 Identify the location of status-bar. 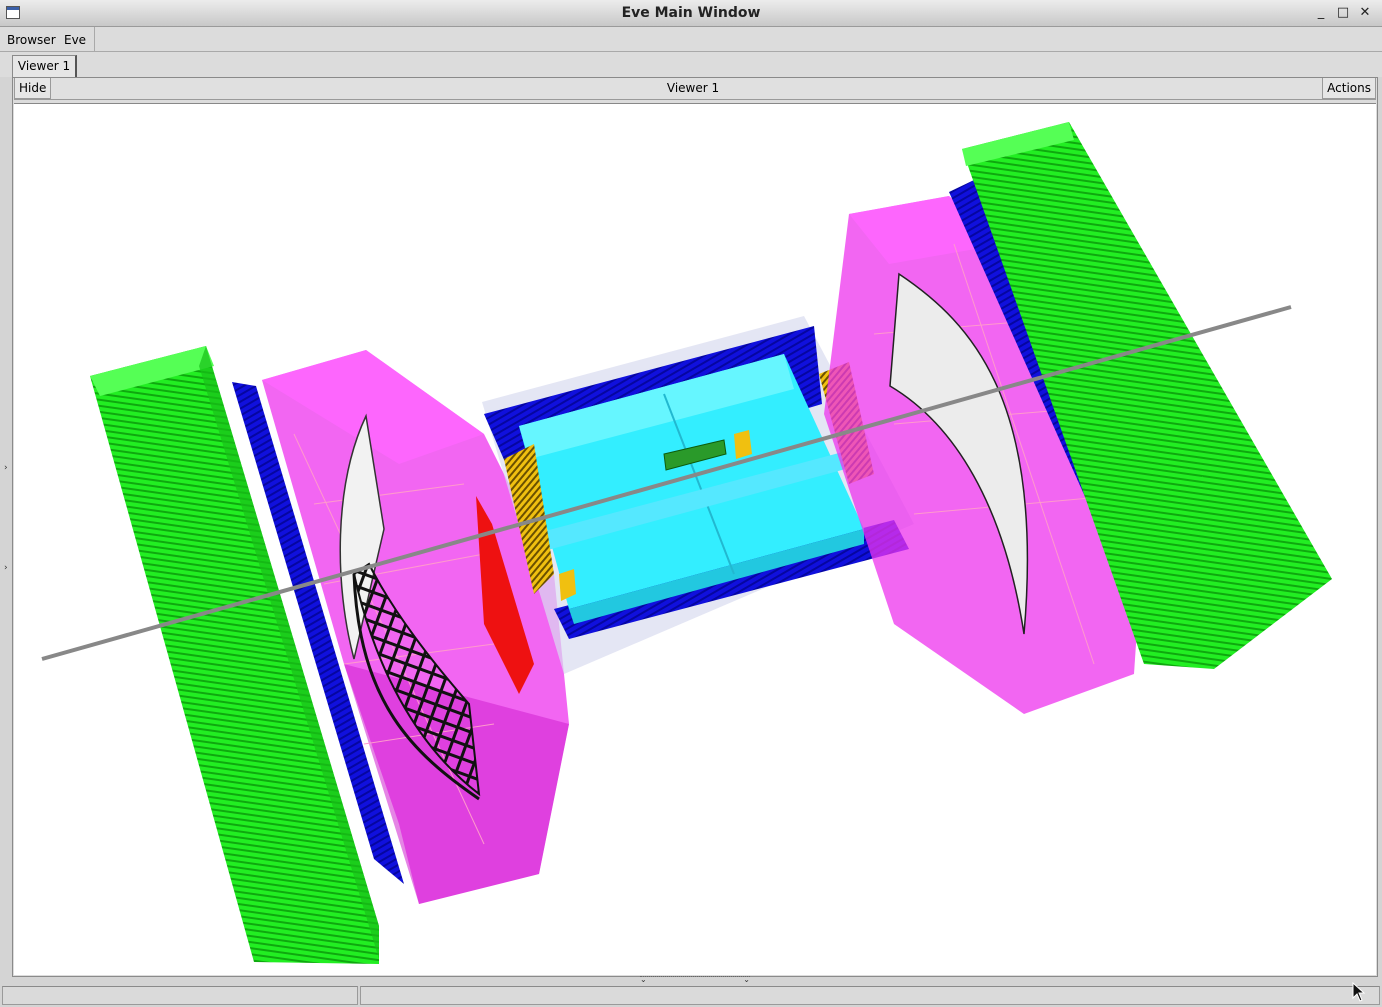
(691, 996).